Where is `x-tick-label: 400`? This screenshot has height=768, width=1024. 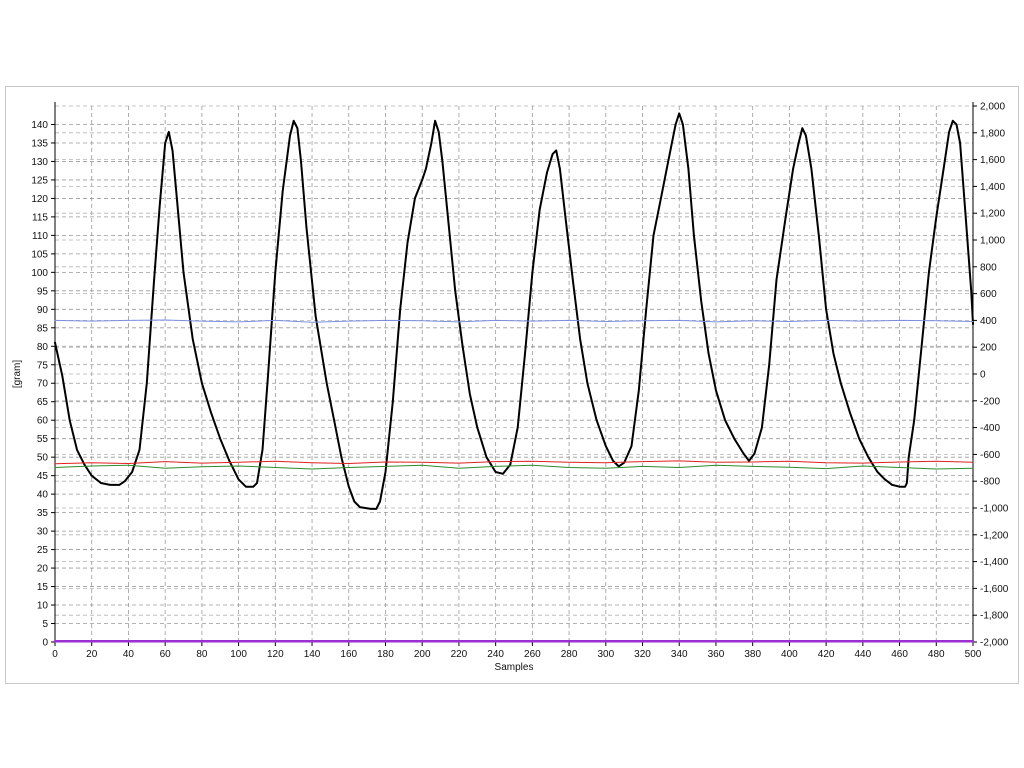
x-tick-label: 400 is located at coordinates (789, 654).